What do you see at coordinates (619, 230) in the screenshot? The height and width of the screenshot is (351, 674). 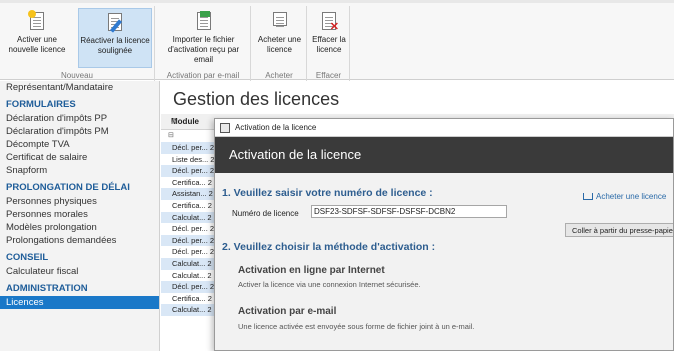 I see `paste-from-clipboard-button: Coller à partir du presse-papiers` at bounding box center [619, 230].